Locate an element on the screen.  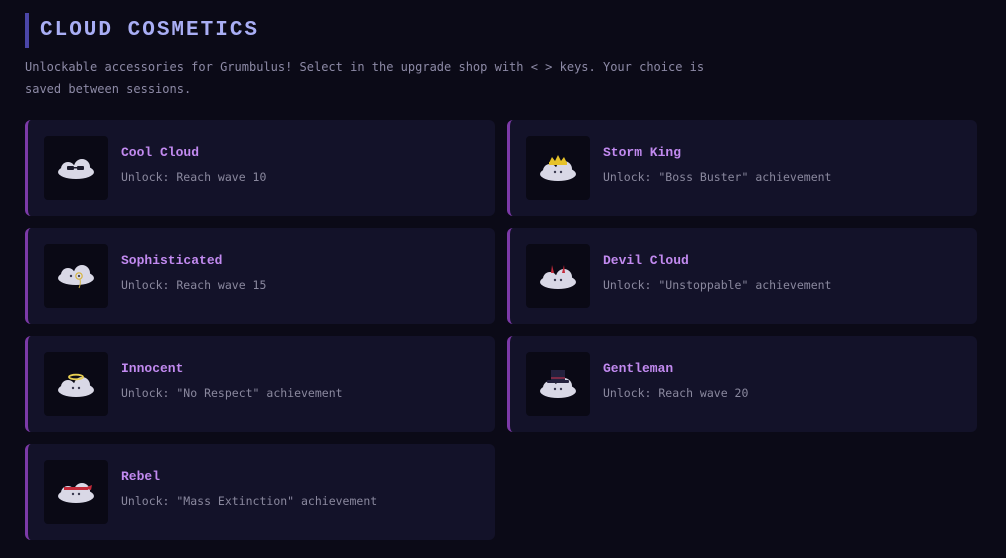
cloud-bandana-icon is located at coordinates (76, 493).